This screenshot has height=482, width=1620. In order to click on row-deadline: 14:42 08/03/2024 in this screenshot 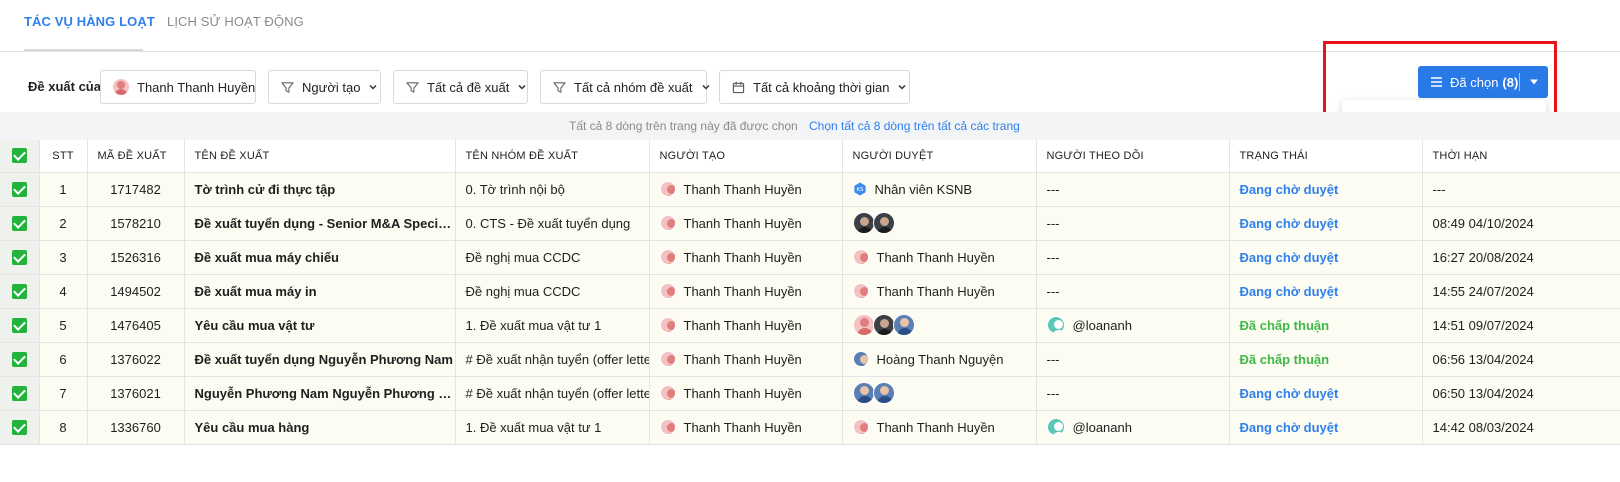, I will do `click(1521, 427)`.